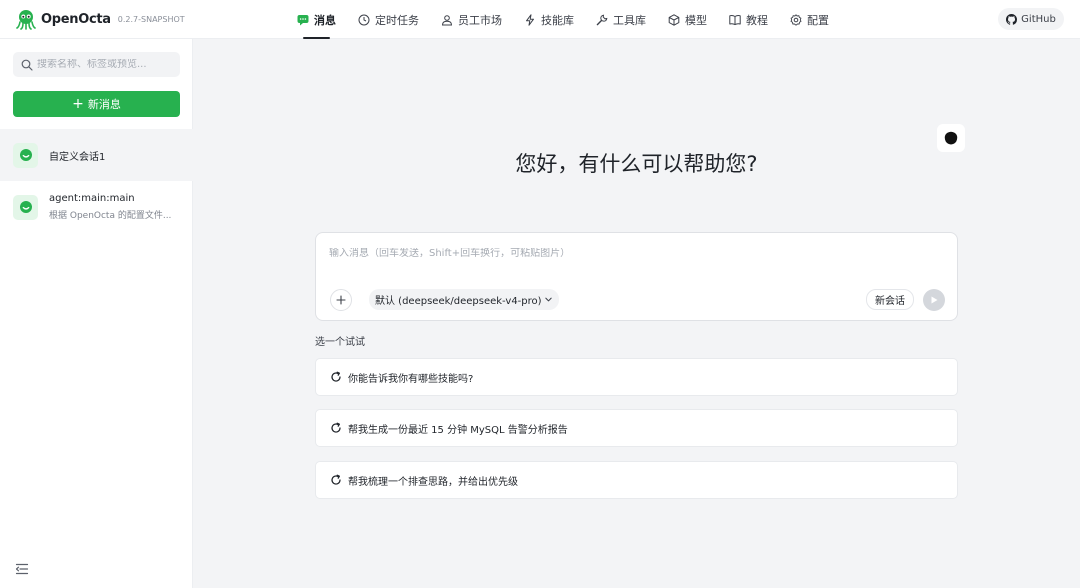 The image size is (1080, 588). I want to click on nav-item-label: 消息, so click(325, 20).